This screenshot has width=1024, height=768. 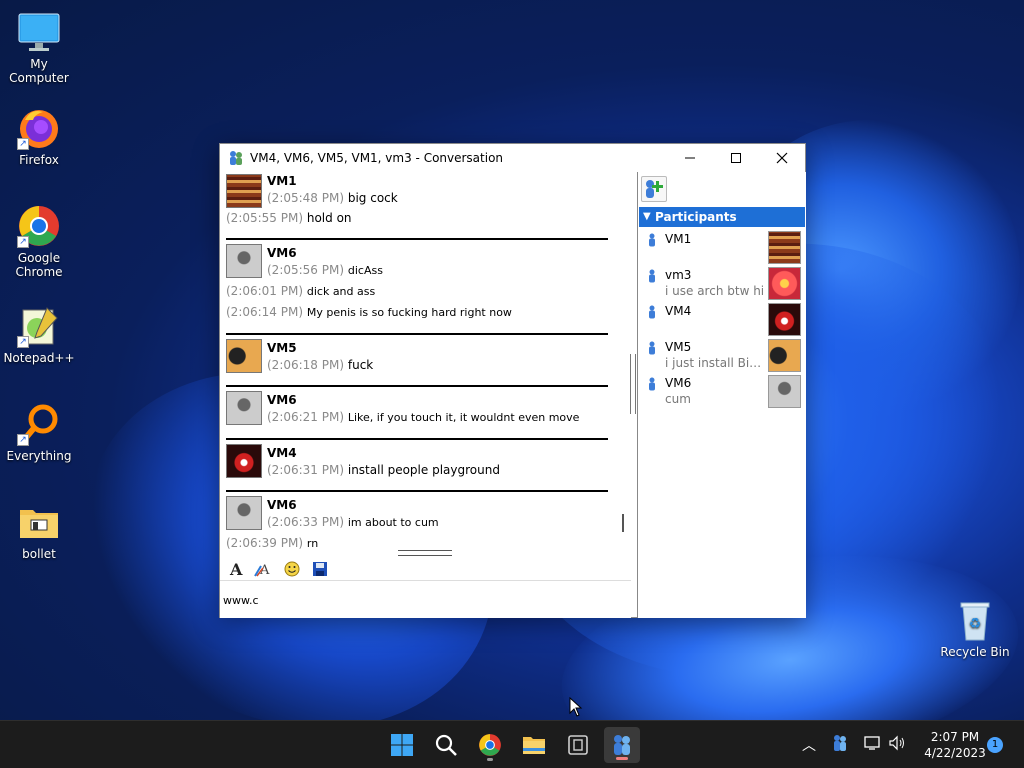 I want to click on close-button, so click(x=782, y=158).